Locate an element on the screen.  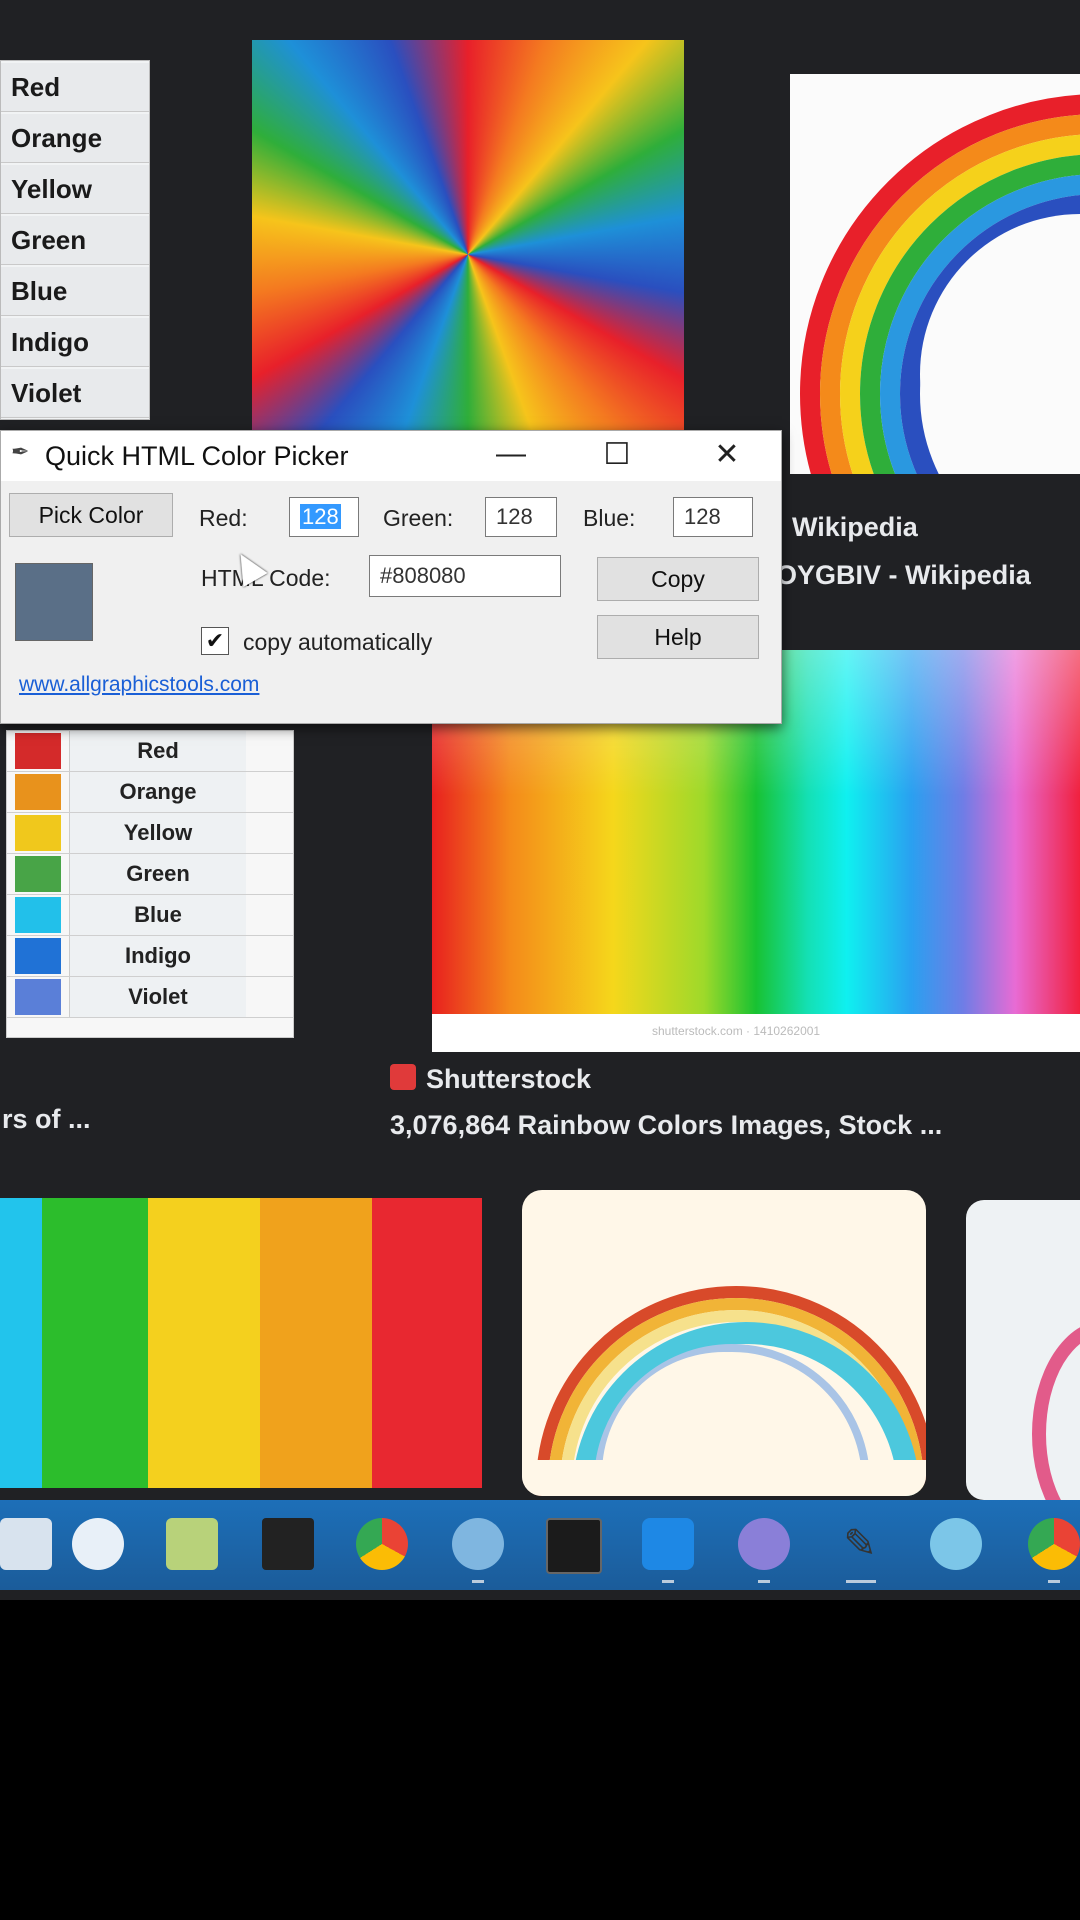
swatch-label: Orange is located at coordinates (157, 792).